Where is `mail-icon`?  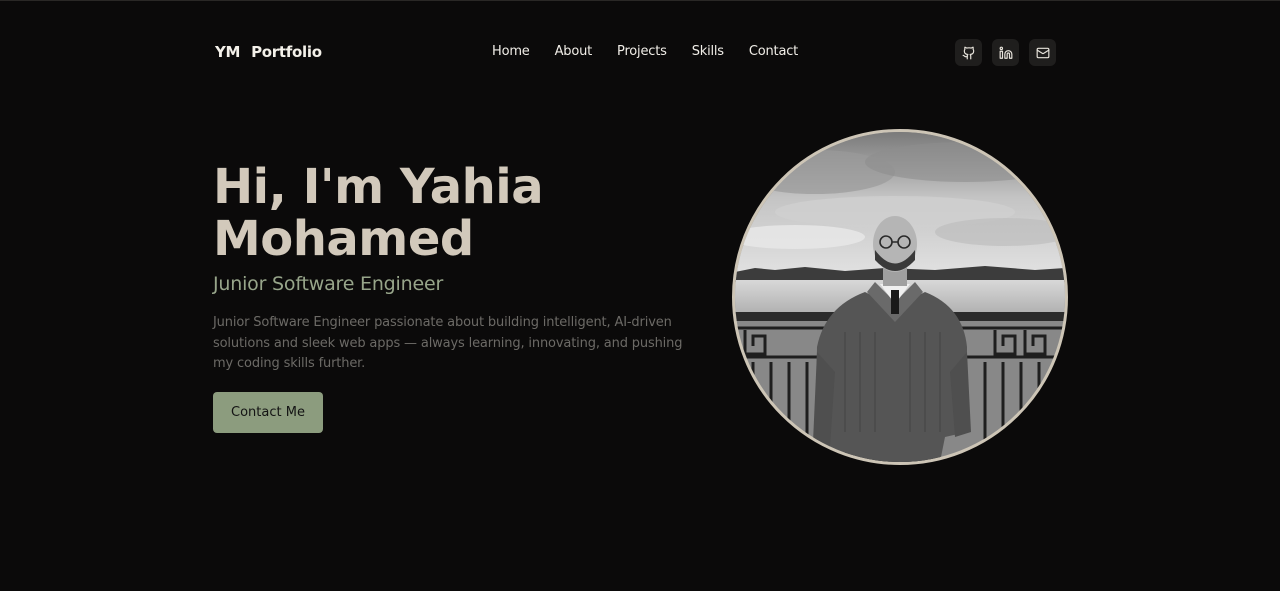
mail-icon is located at coordinates (1042, 52).